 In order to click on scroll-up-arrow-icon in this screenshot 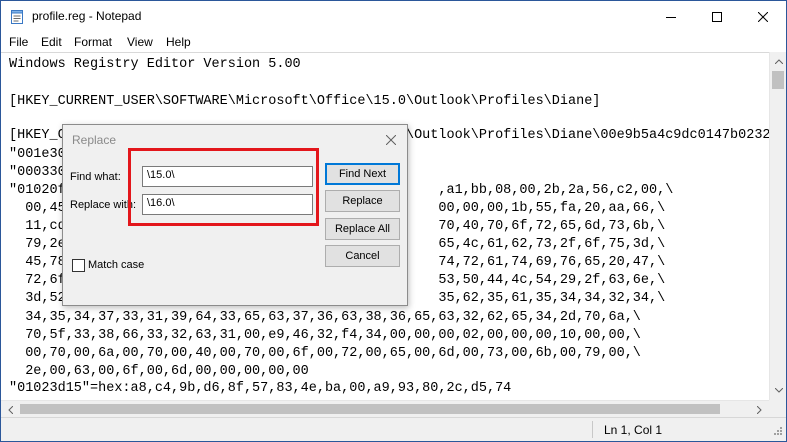, I will do `click(778, 61)`.